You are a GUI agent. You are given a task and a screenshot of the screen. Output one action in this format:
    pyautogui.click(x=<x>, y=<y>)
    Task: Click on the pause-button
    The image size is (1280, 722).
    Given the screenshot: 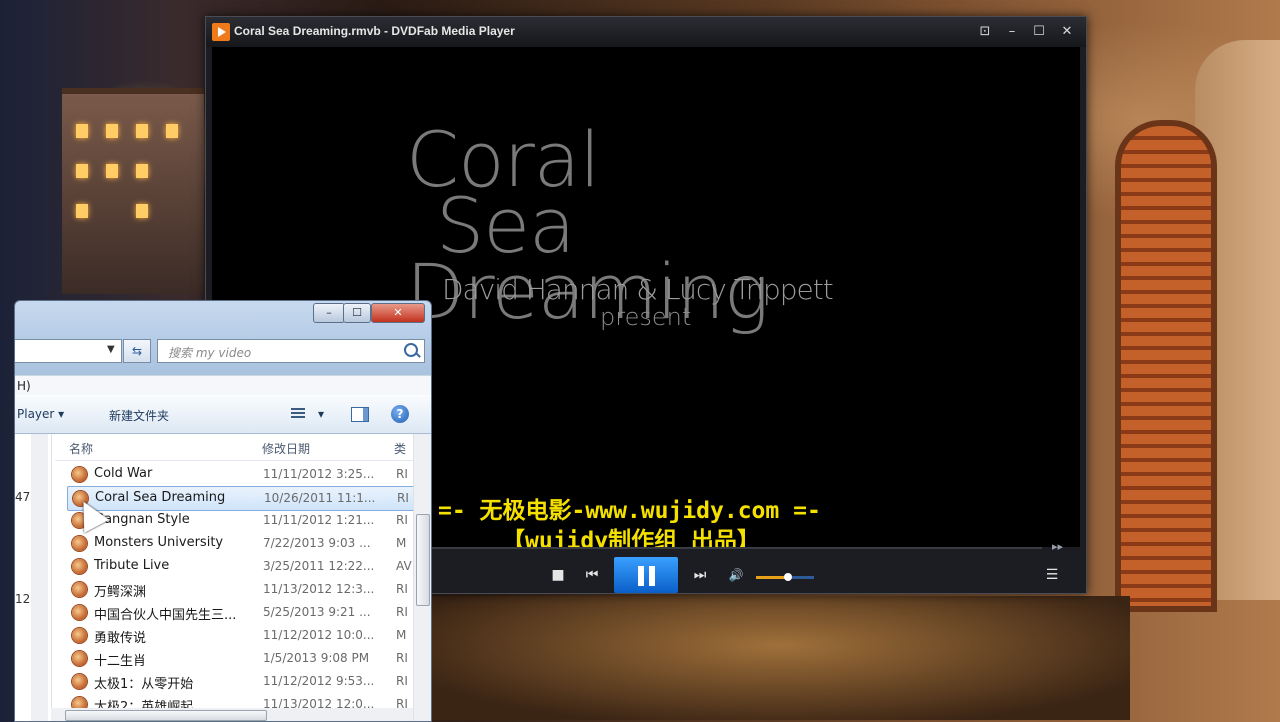 What is the action you would take?
    pyautogui.click(x=646, y=575)
    